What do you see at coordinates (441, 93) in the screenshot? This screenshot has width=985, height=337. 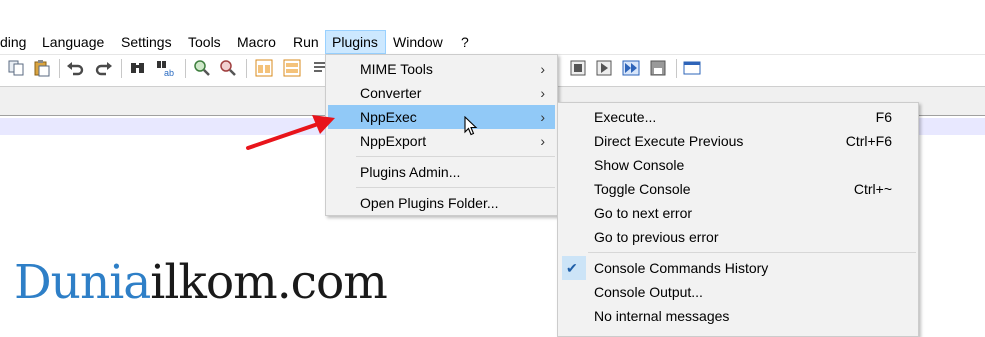 I see `menu-item-converter: Converter ›` at bounding box center [441, 93].